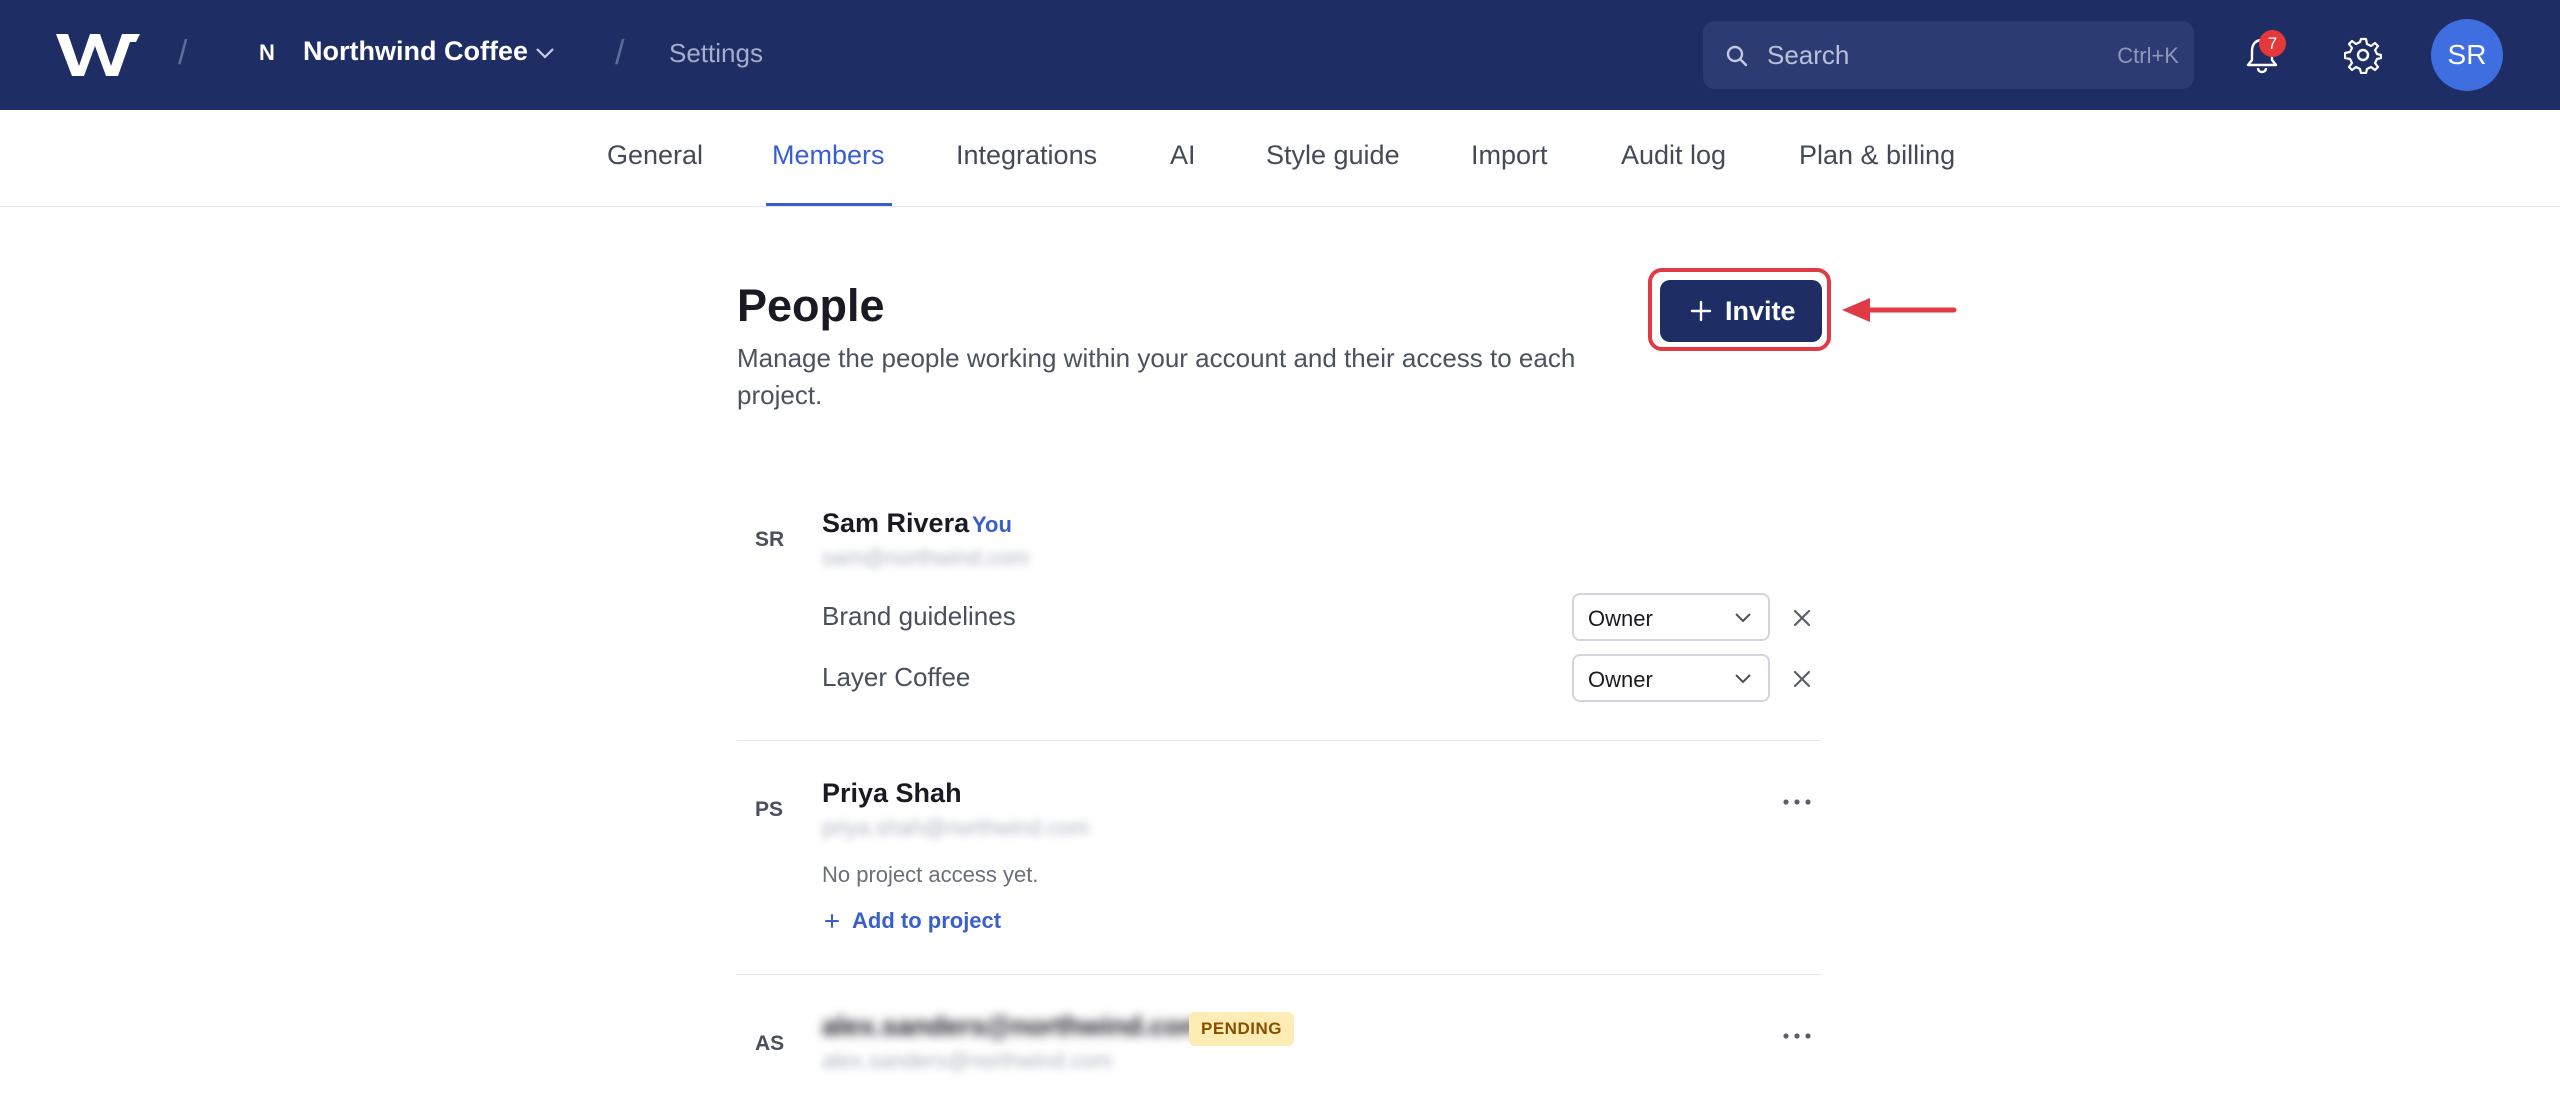  Describe the element at coordinates (930, 874) in the screenshot. I see `no-access-note: No project access yet.` at that location.